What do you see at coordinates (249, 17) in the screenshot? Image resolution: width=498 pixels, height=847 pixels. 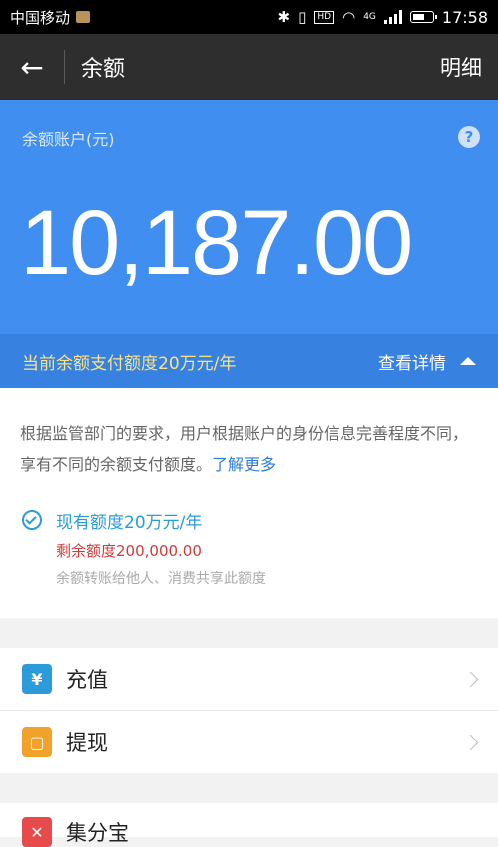 I see `status-bar: 中国移动 ✱ ▯ HD ◠ 4G 17:58` at bounding box center [249, 17].